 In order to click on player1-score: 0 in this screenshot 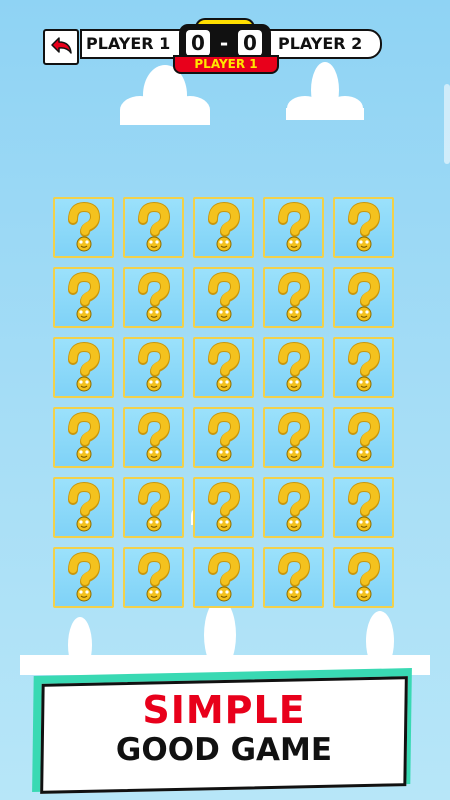, I will do `click(198, 43)`.